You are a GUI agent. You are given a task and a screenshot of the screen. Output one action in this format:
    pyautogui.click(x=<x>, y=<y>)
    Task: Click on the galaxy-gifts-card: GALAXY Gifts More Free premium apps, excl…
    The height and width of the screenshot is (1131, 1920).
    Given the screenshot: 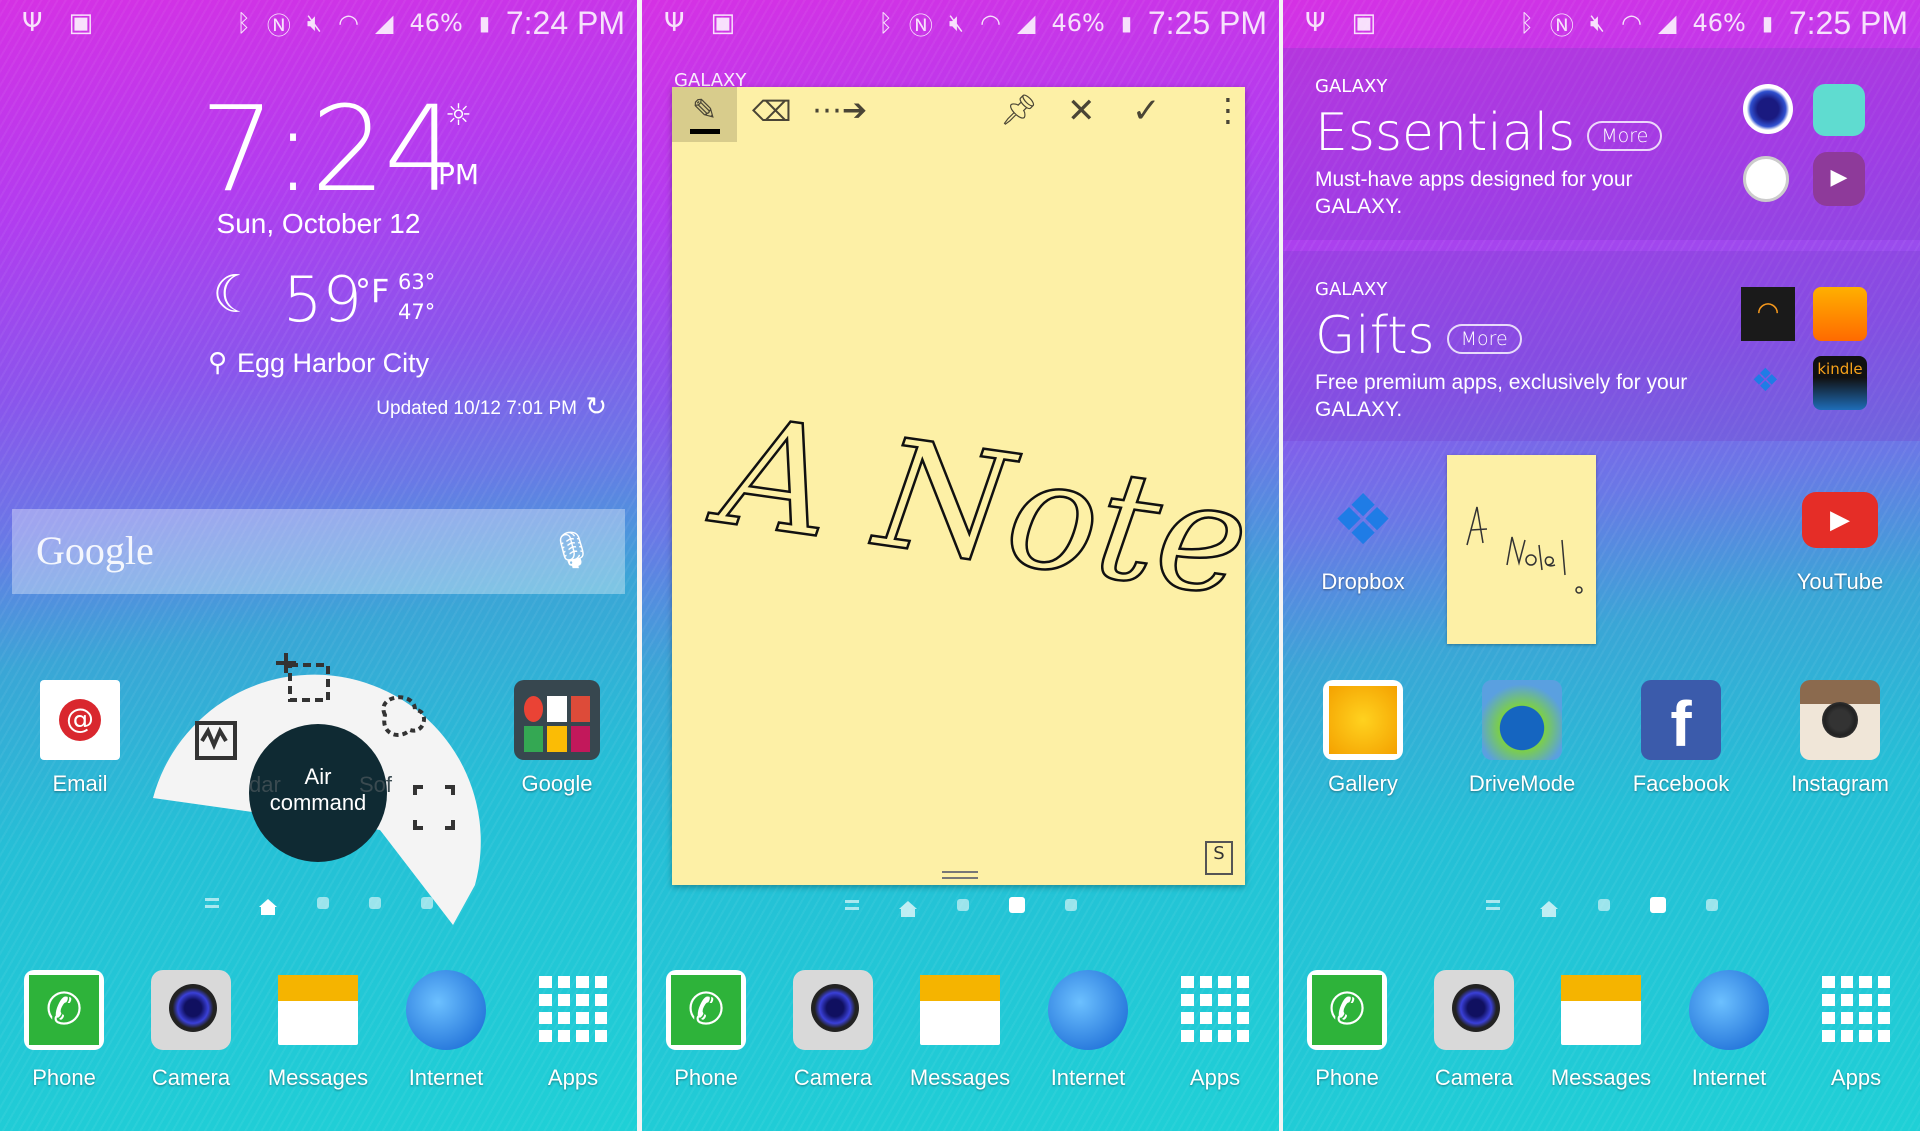 What is the action you would take?
    pyautogui.click(x=1601, y=346)
    